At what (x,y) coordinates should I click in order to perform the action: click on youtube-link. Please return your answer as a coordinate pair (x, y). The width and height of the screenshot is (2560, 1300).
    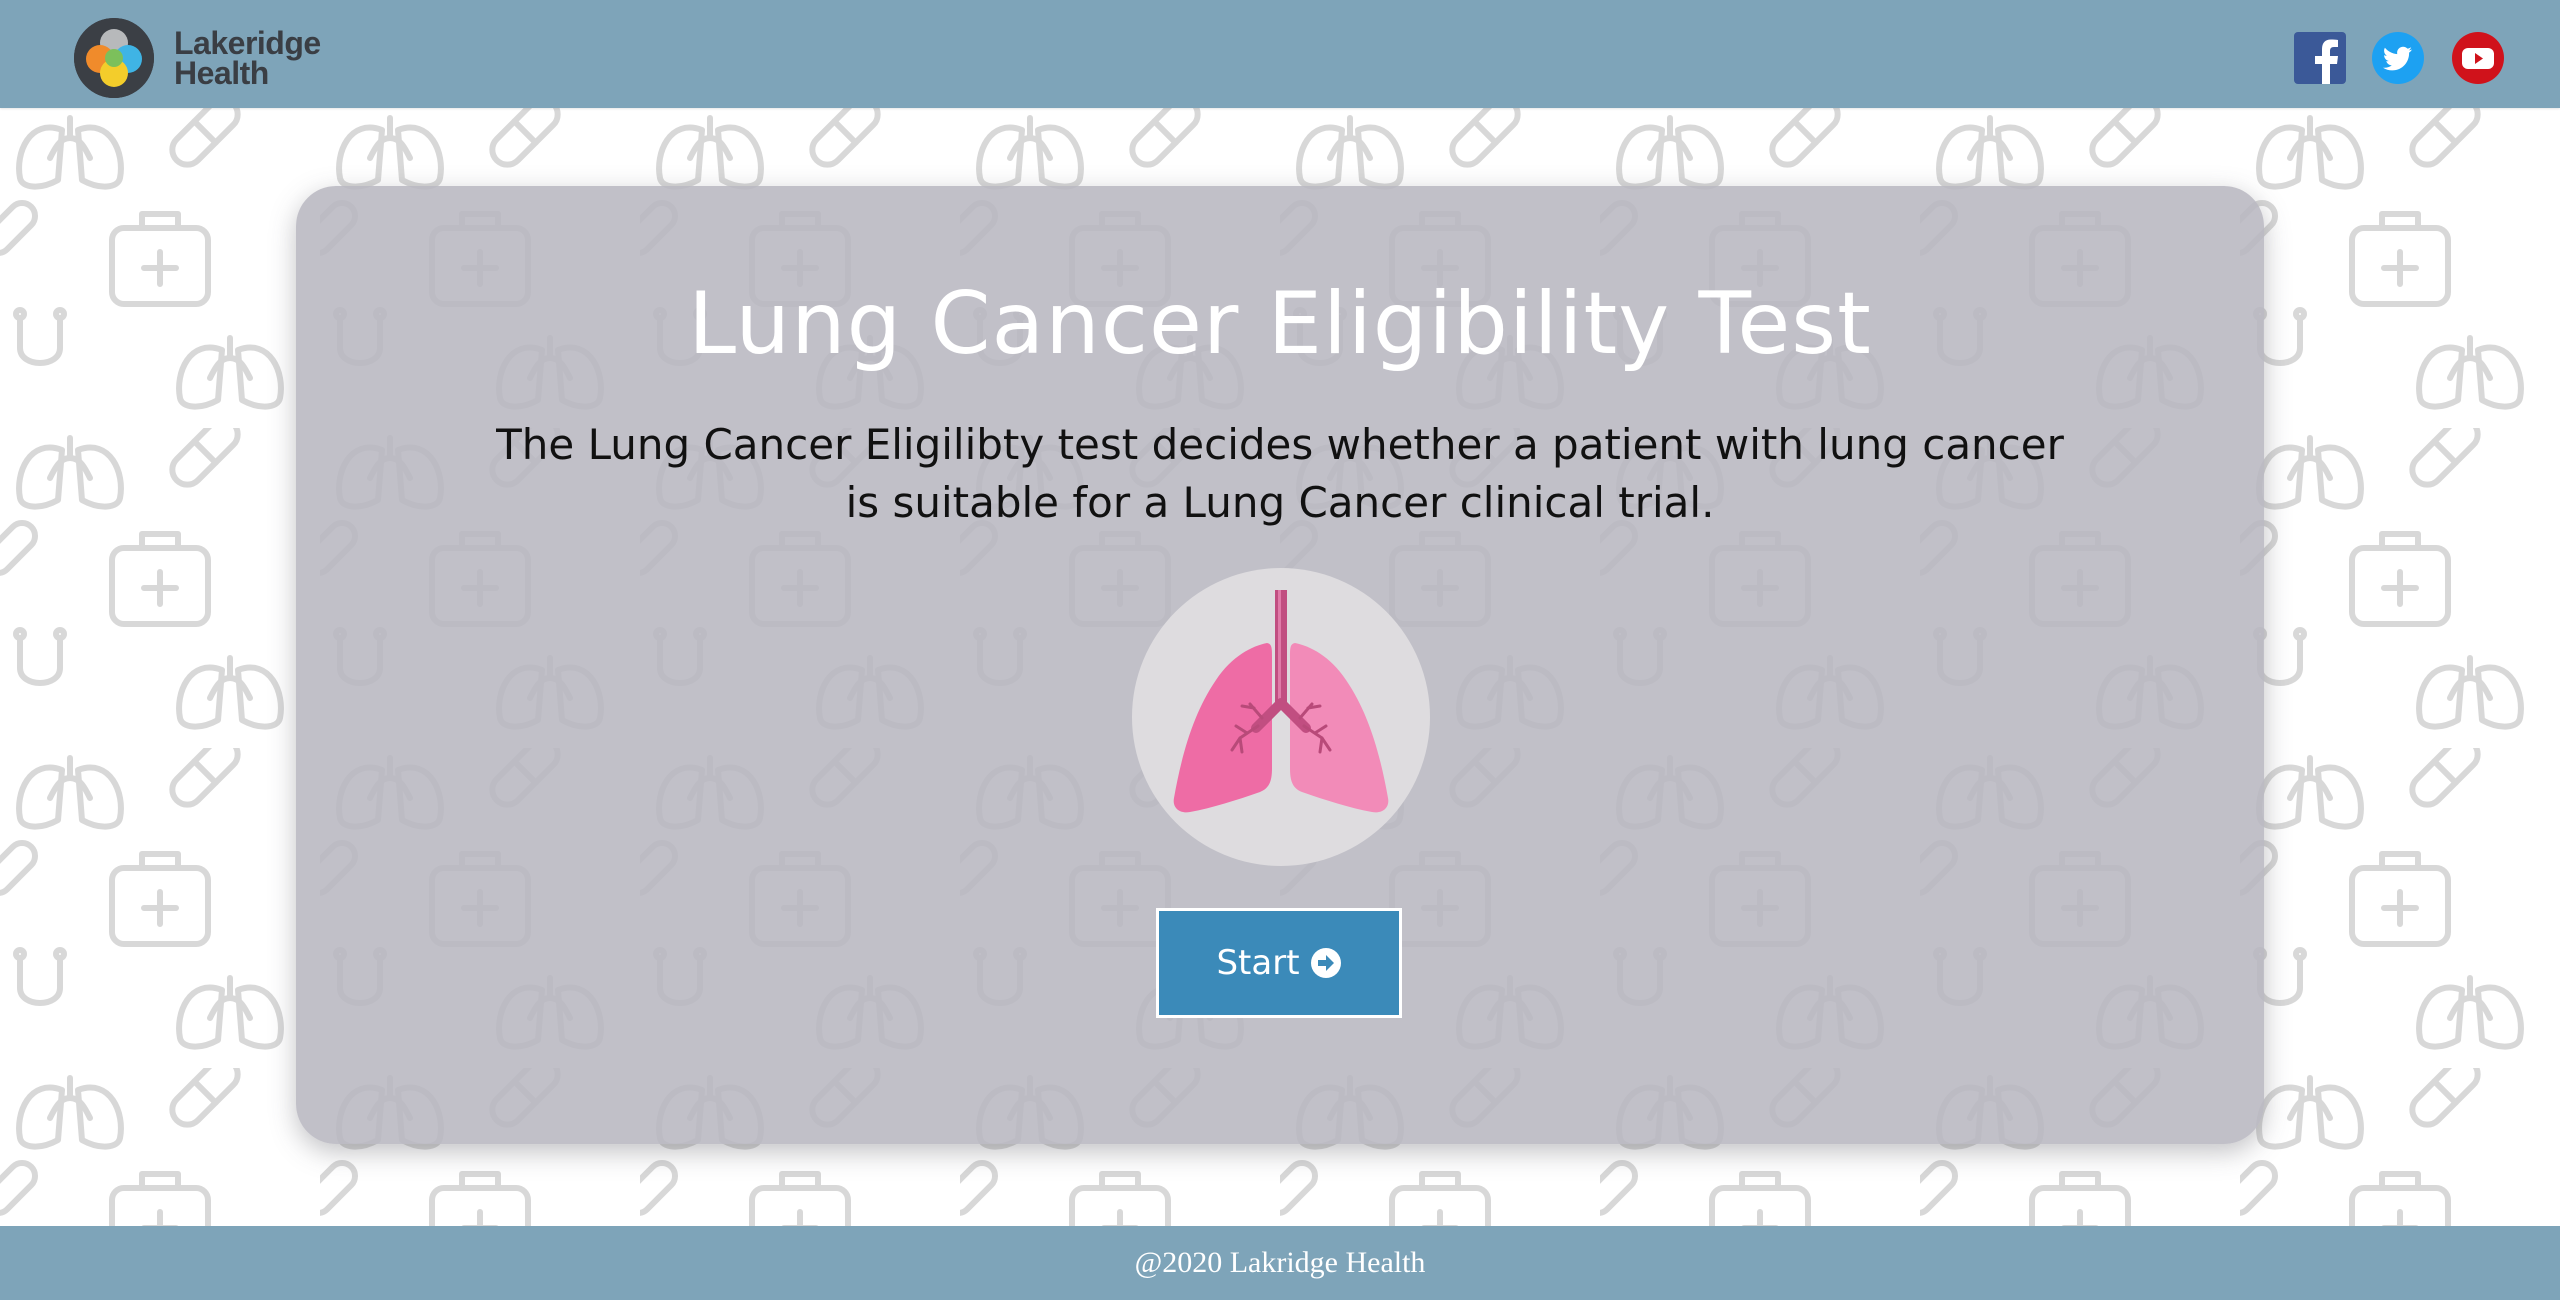
    Looking at the image, I should click on (2478, 58).